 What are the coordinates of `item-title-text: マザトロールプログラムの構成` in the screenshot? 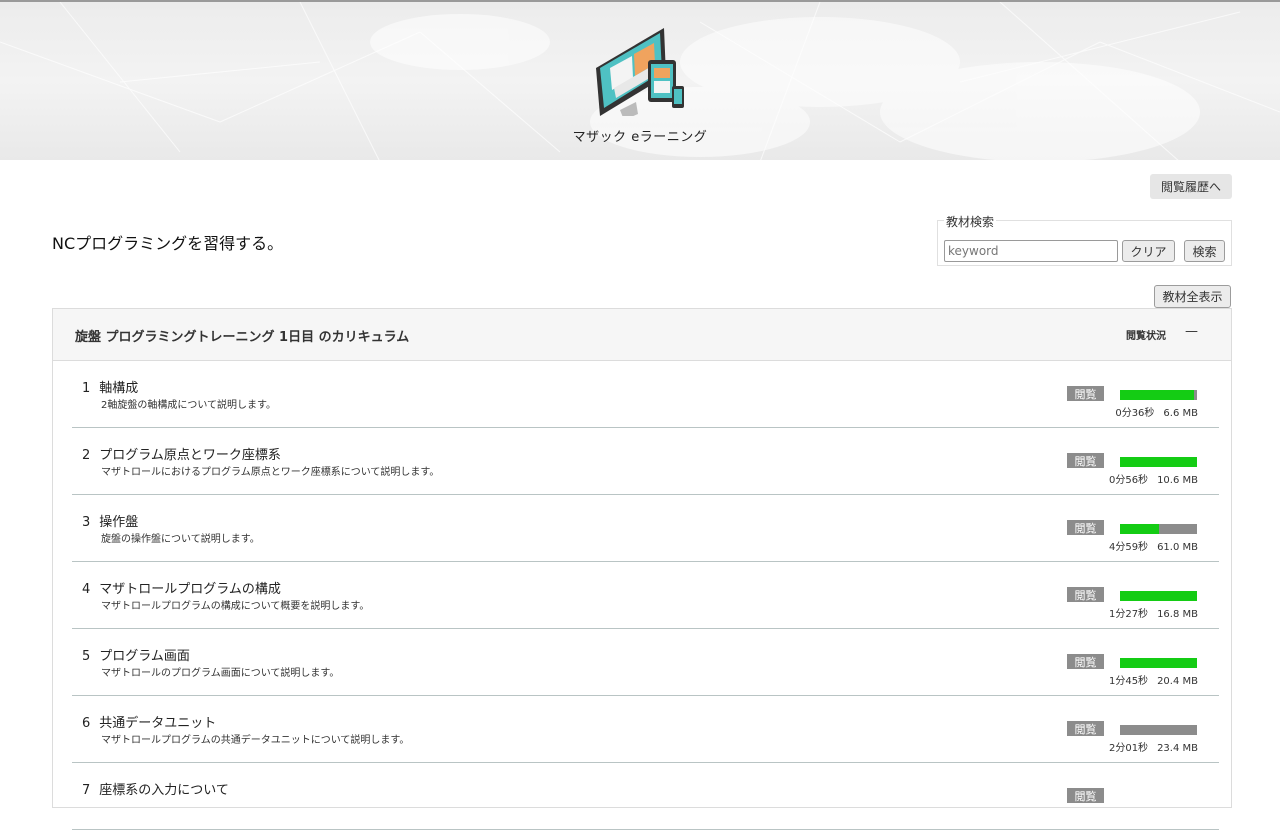 It's located at (190, 589).